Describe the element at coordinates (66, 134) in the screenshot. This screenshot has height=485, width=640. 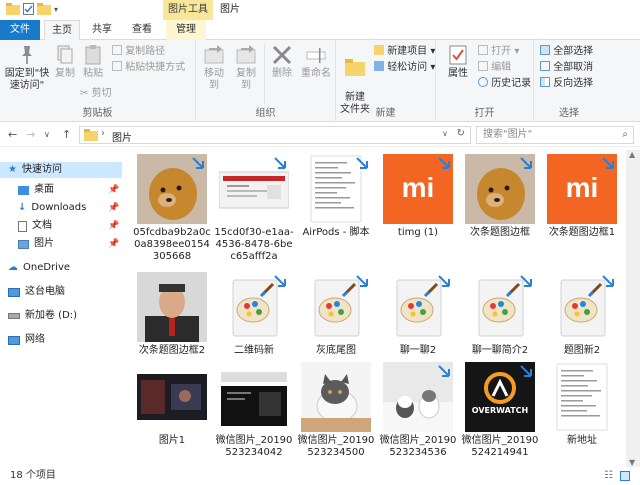
I see `up-arrow-icon: ↑` at that location.